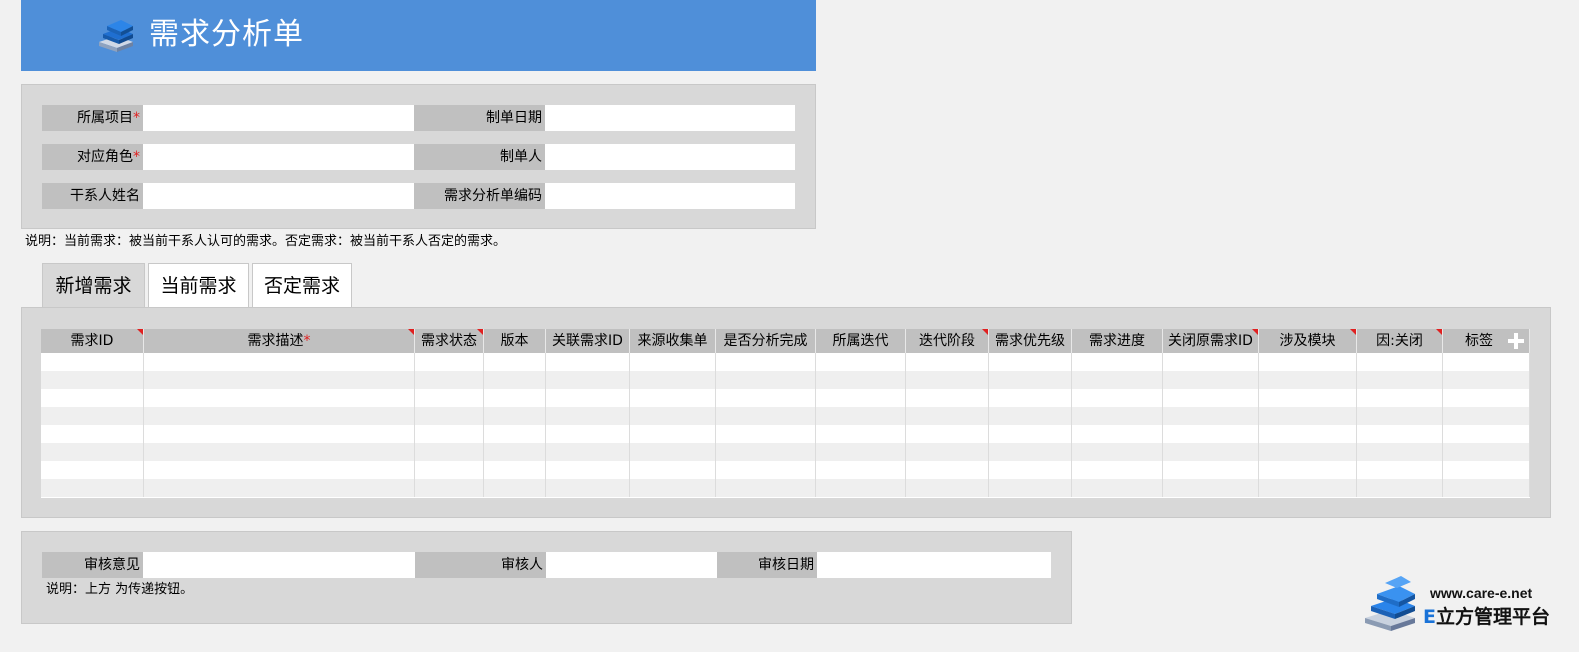  Describe the element at coordinates (673, 341) in the screenshot. I see `column-header: 来源收集单` at that location.